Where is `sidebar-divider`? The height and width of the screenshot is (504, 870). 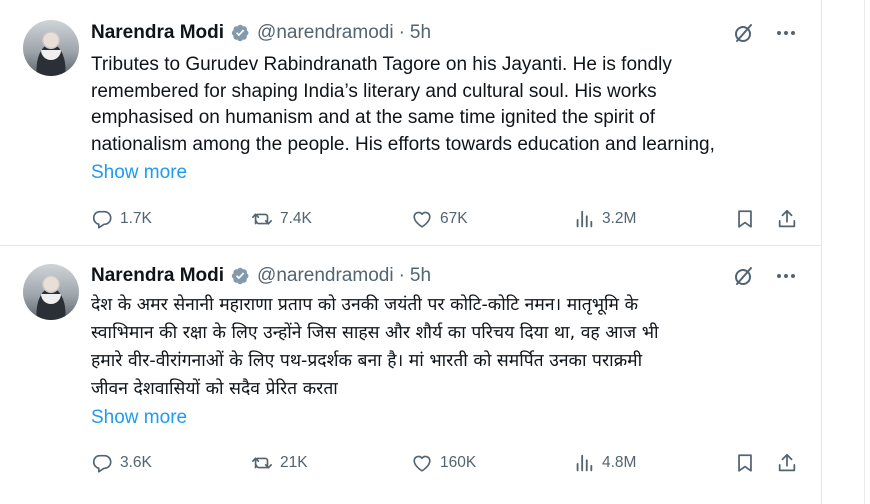 sidebar-divider is located at coordinates (864, 252).